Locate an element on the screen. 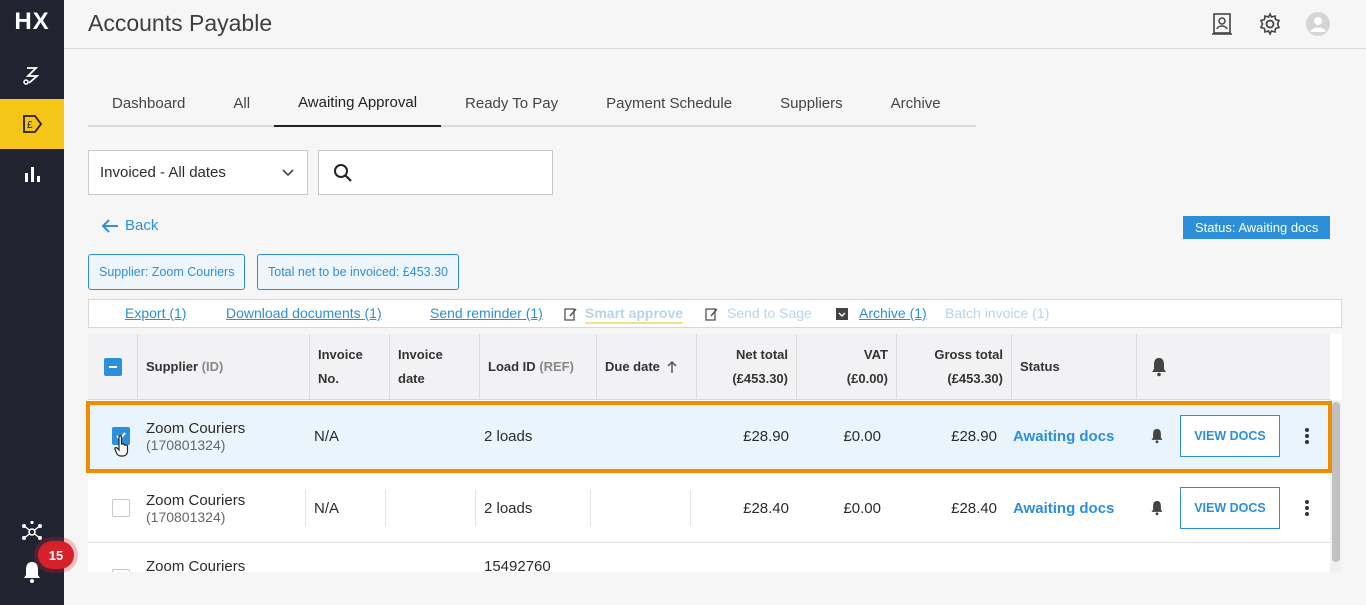 The image size is (1366, 605). select-all-checkbox is located at coordinates (112, 367).